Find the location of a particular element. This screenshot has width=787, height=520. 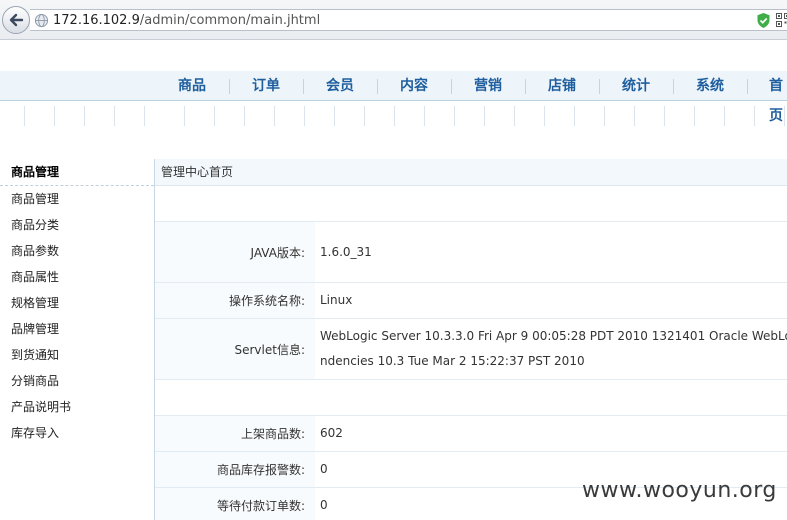

security-shield-icon is located at coordinates (763, 20).